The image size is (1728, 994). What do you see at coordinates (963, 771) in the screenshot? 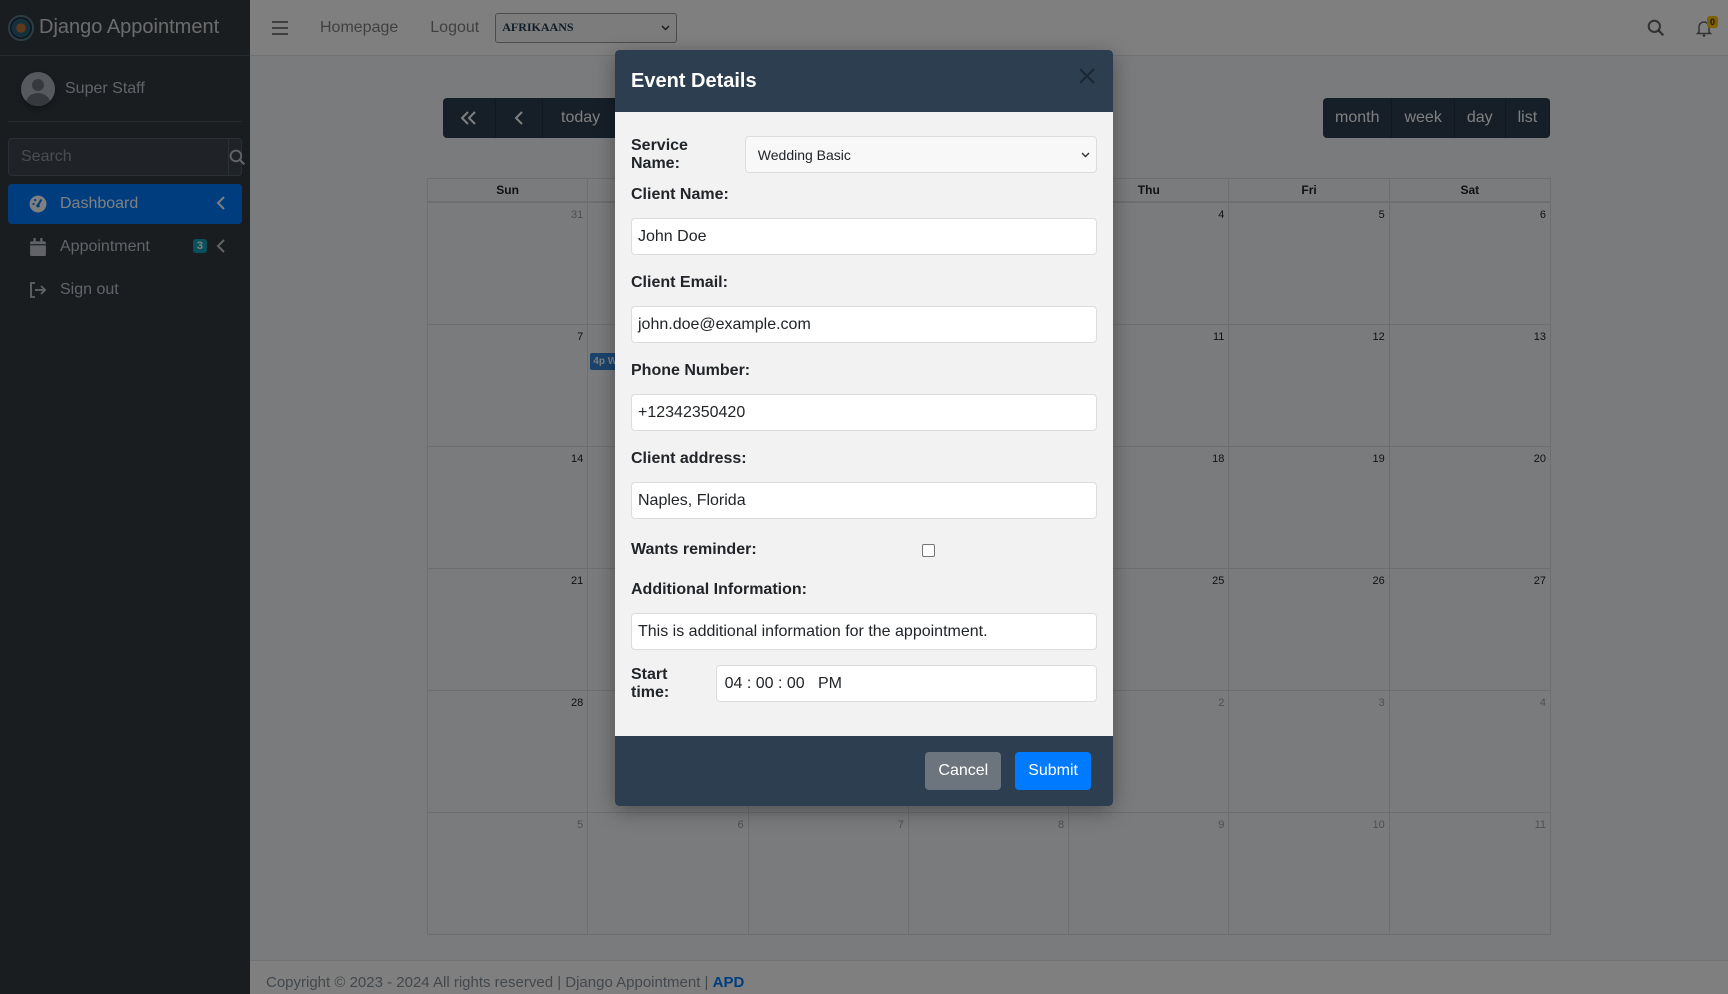
I see `cancel-button: Cancel` at bounding box center [963, 771].